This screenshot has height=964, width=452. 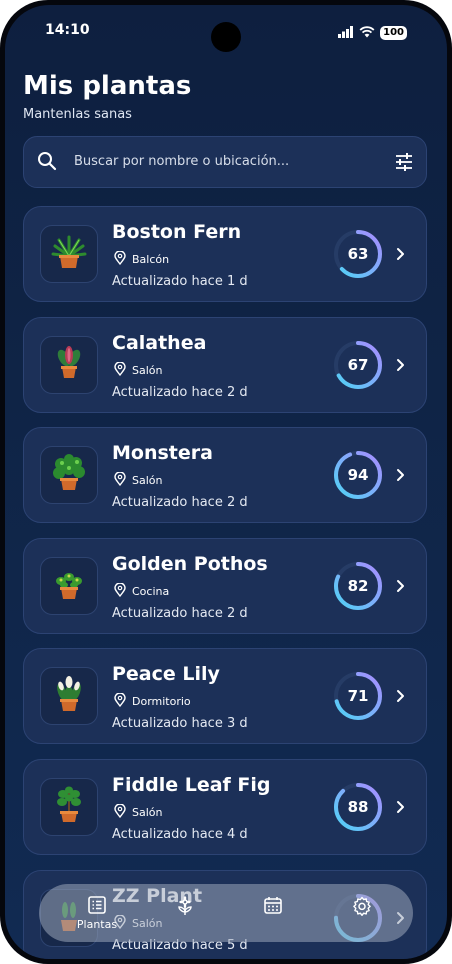 I want to click on calendar-icon, so click(x=273, y=907).